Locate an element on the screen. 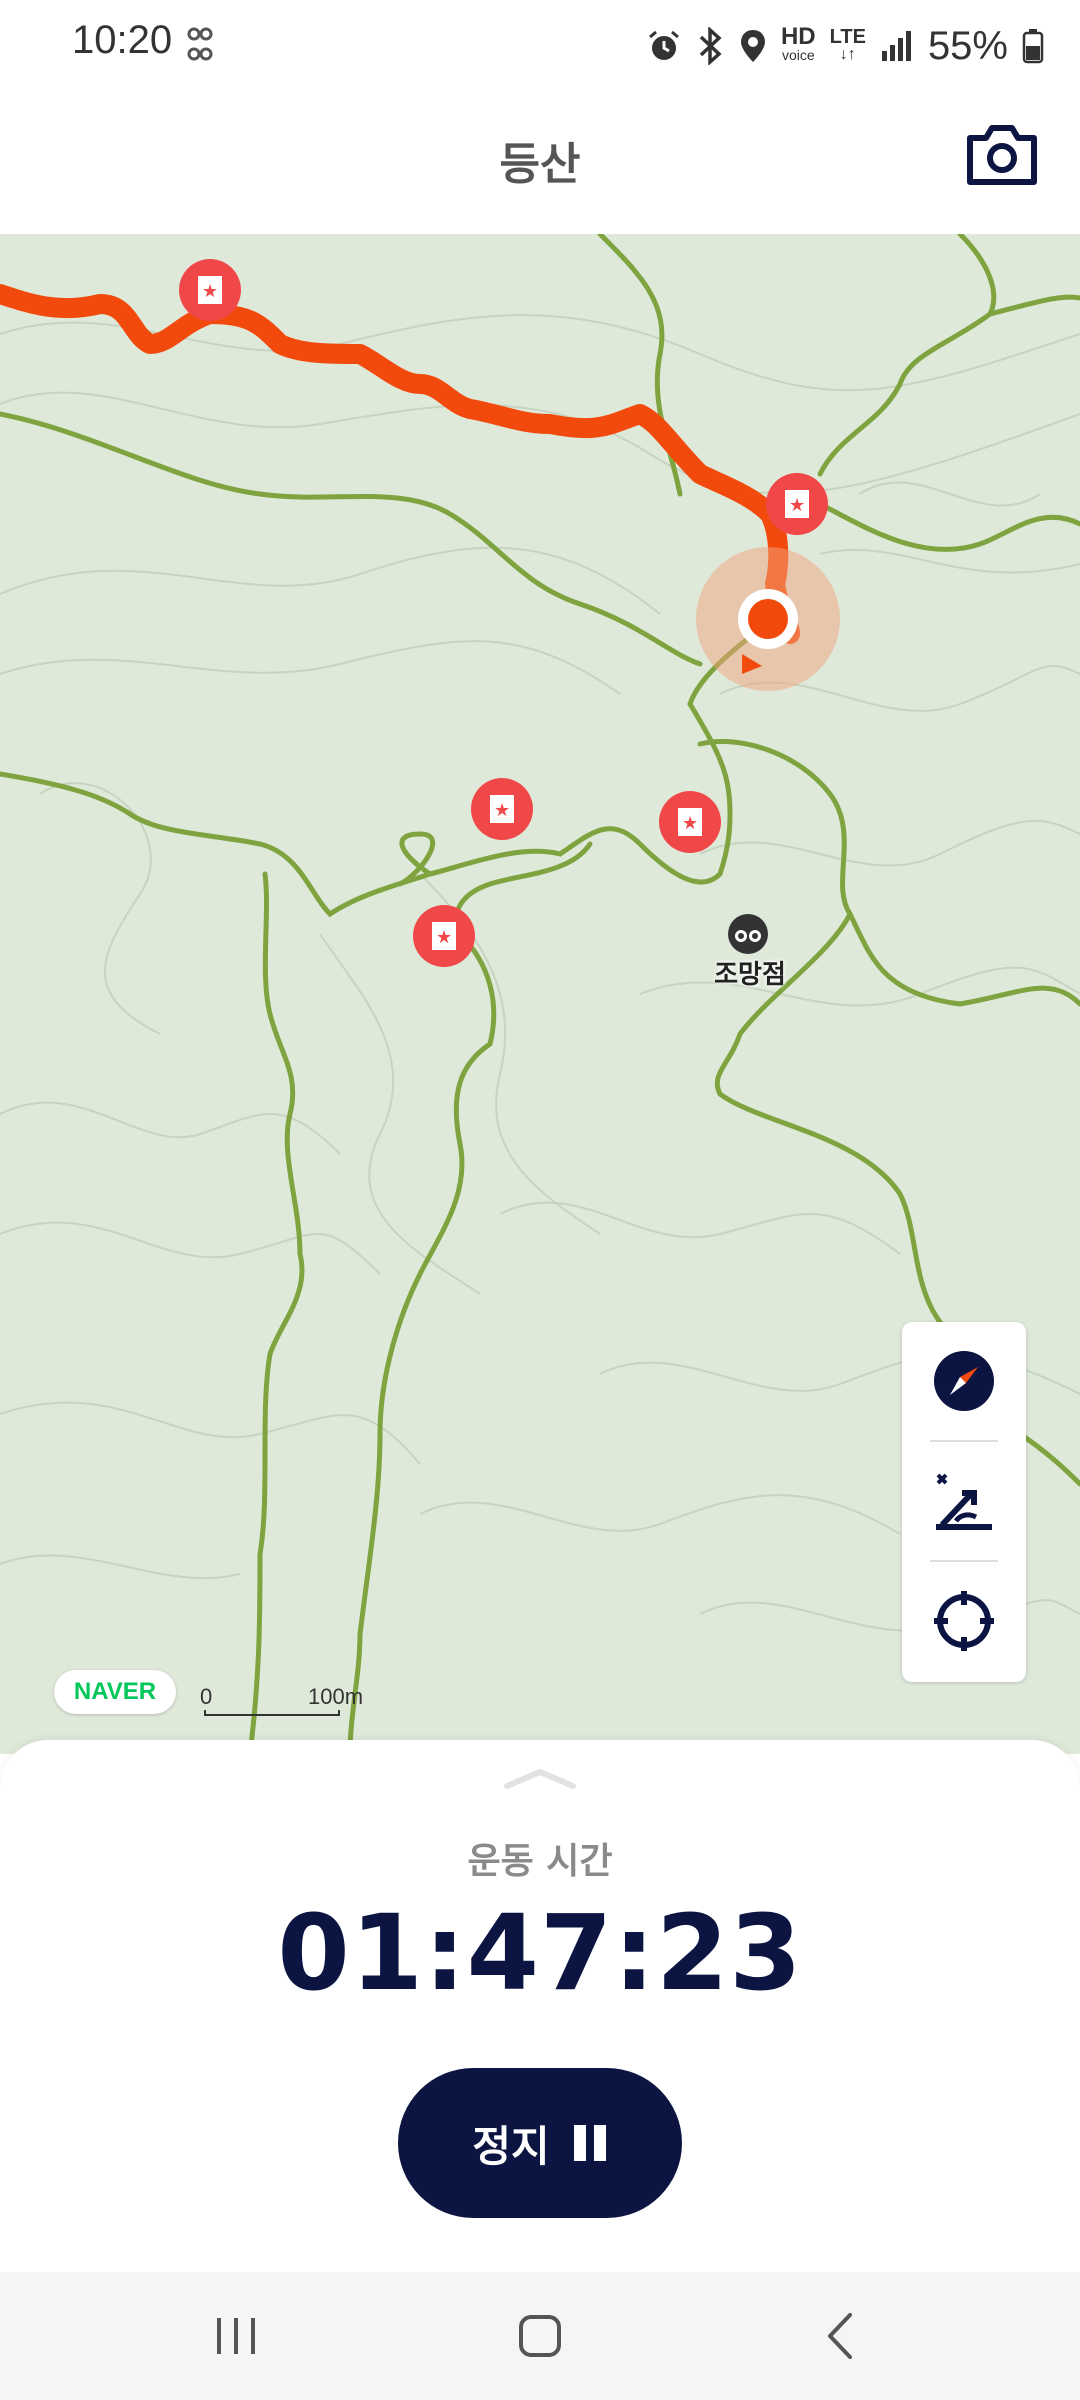 This screenshot has height=2400, width=1080. recent-apps-icon is located at coordinates (236, 2336).